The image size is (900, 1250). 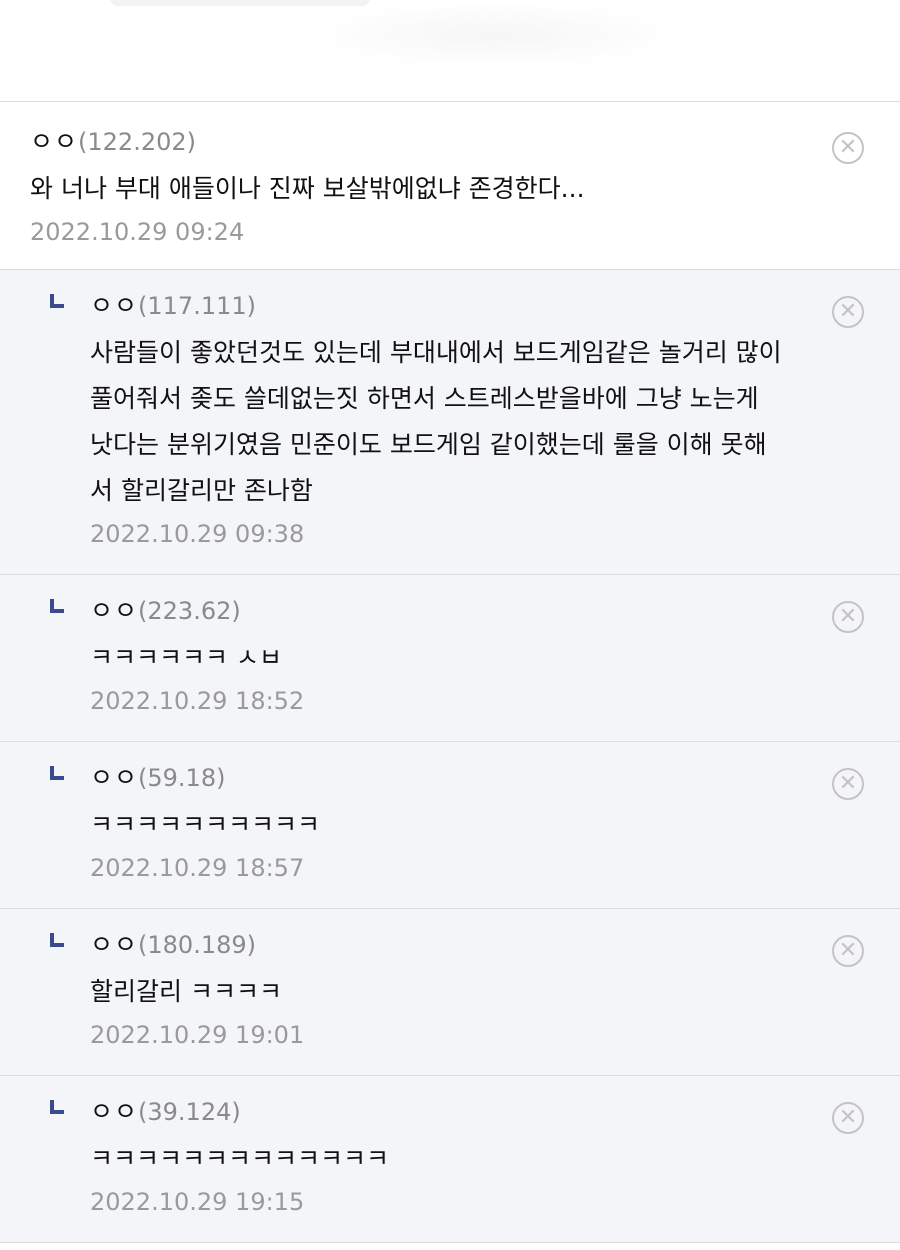 I want to click on comment-ip: (122.202), so click(x=137, y=142).